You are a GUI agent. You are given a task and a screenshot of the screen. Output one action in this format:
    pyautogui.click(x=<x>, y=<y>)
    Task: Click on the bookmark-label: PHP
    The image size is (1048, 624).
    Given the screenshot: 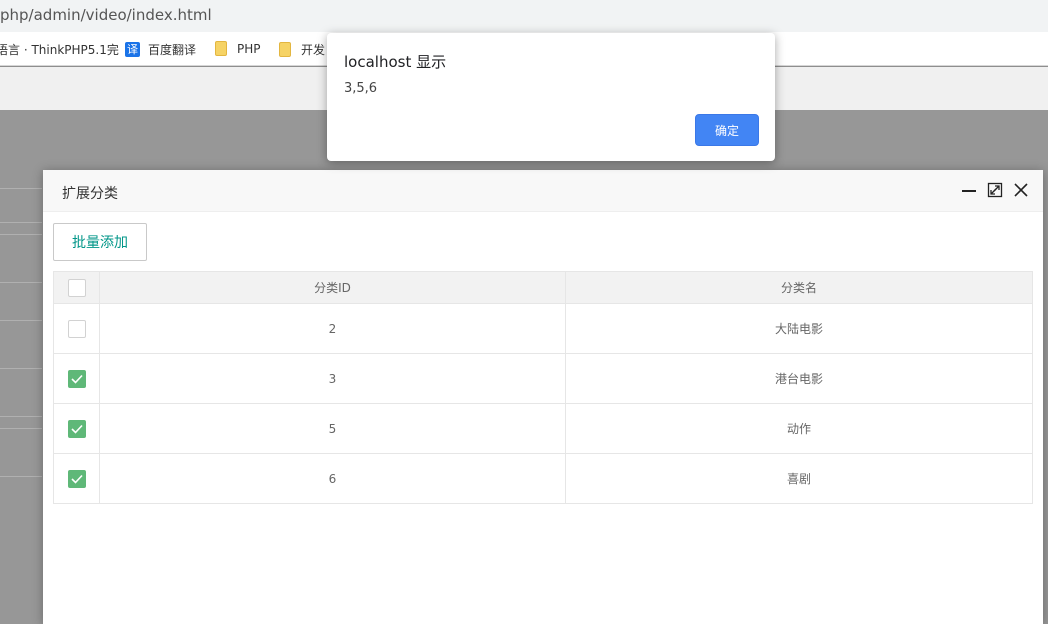 What is the action you would take?
    pyautogui.click(x=249, y=48)
    